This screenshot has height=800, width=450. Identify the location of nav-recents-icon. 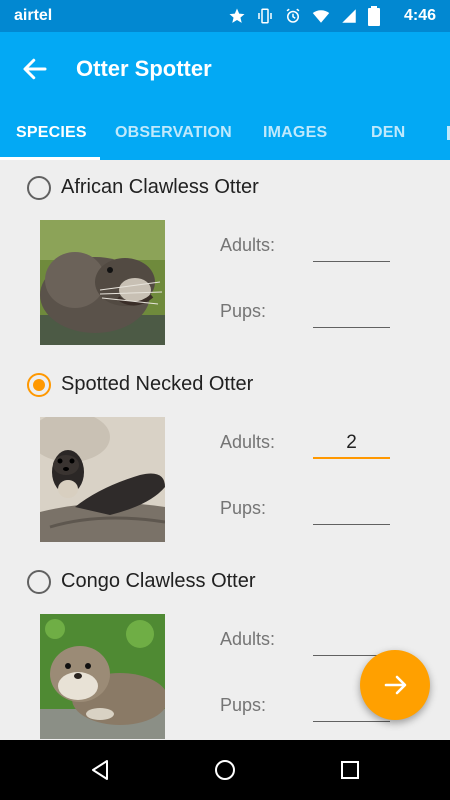
(350, 770).